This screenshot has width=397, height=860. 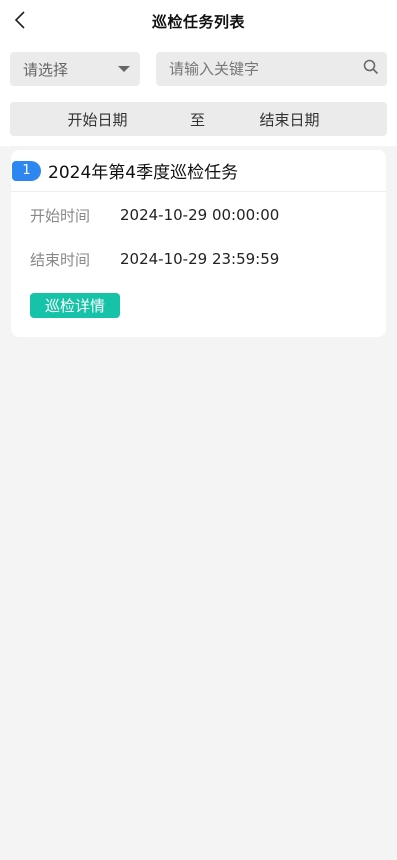 I want to click on end-date-picker: 结束日期, so click(x=298, y=119).